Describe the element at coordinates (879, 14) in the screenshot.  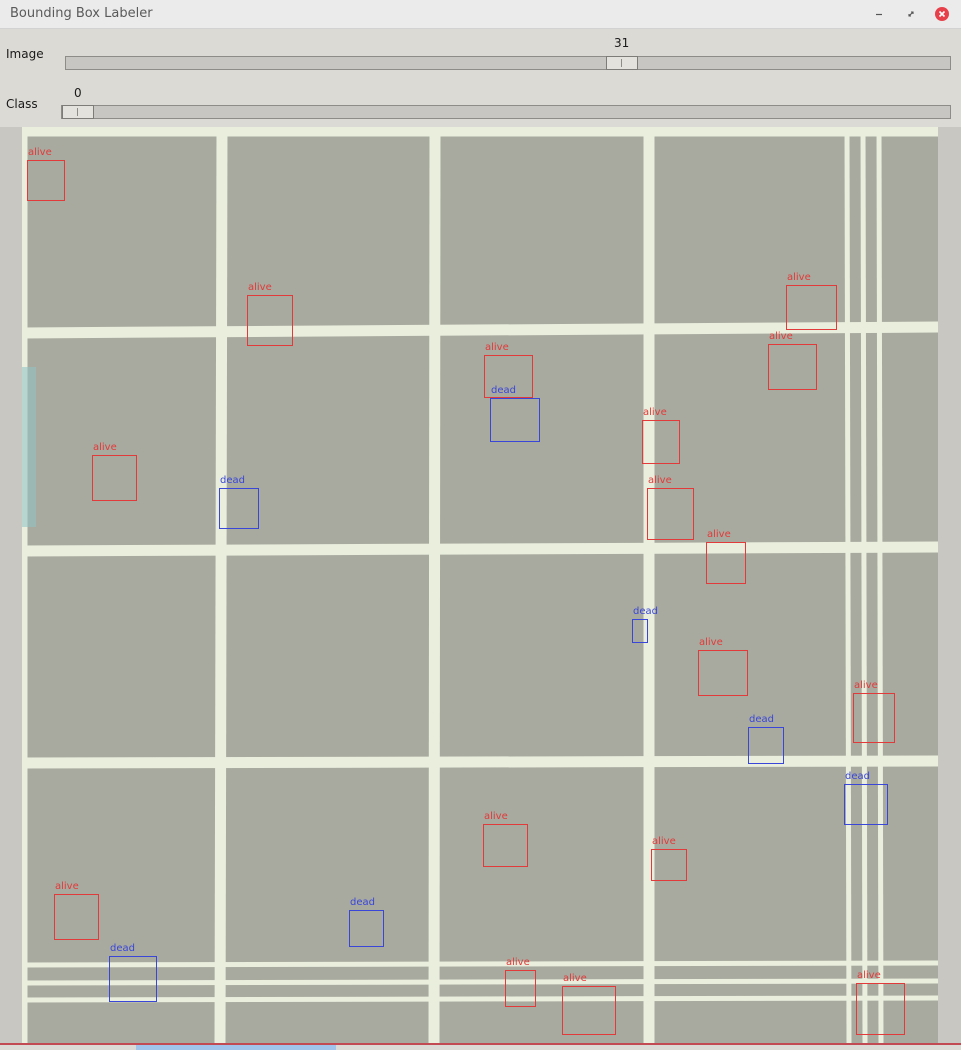
I see `minimize-icon` at that location.